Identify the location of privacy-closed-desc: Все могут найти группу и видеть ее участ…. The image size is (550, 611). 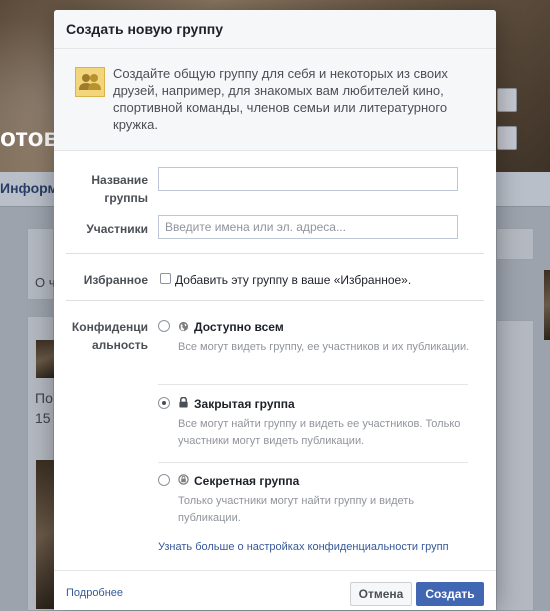
(319, 432).